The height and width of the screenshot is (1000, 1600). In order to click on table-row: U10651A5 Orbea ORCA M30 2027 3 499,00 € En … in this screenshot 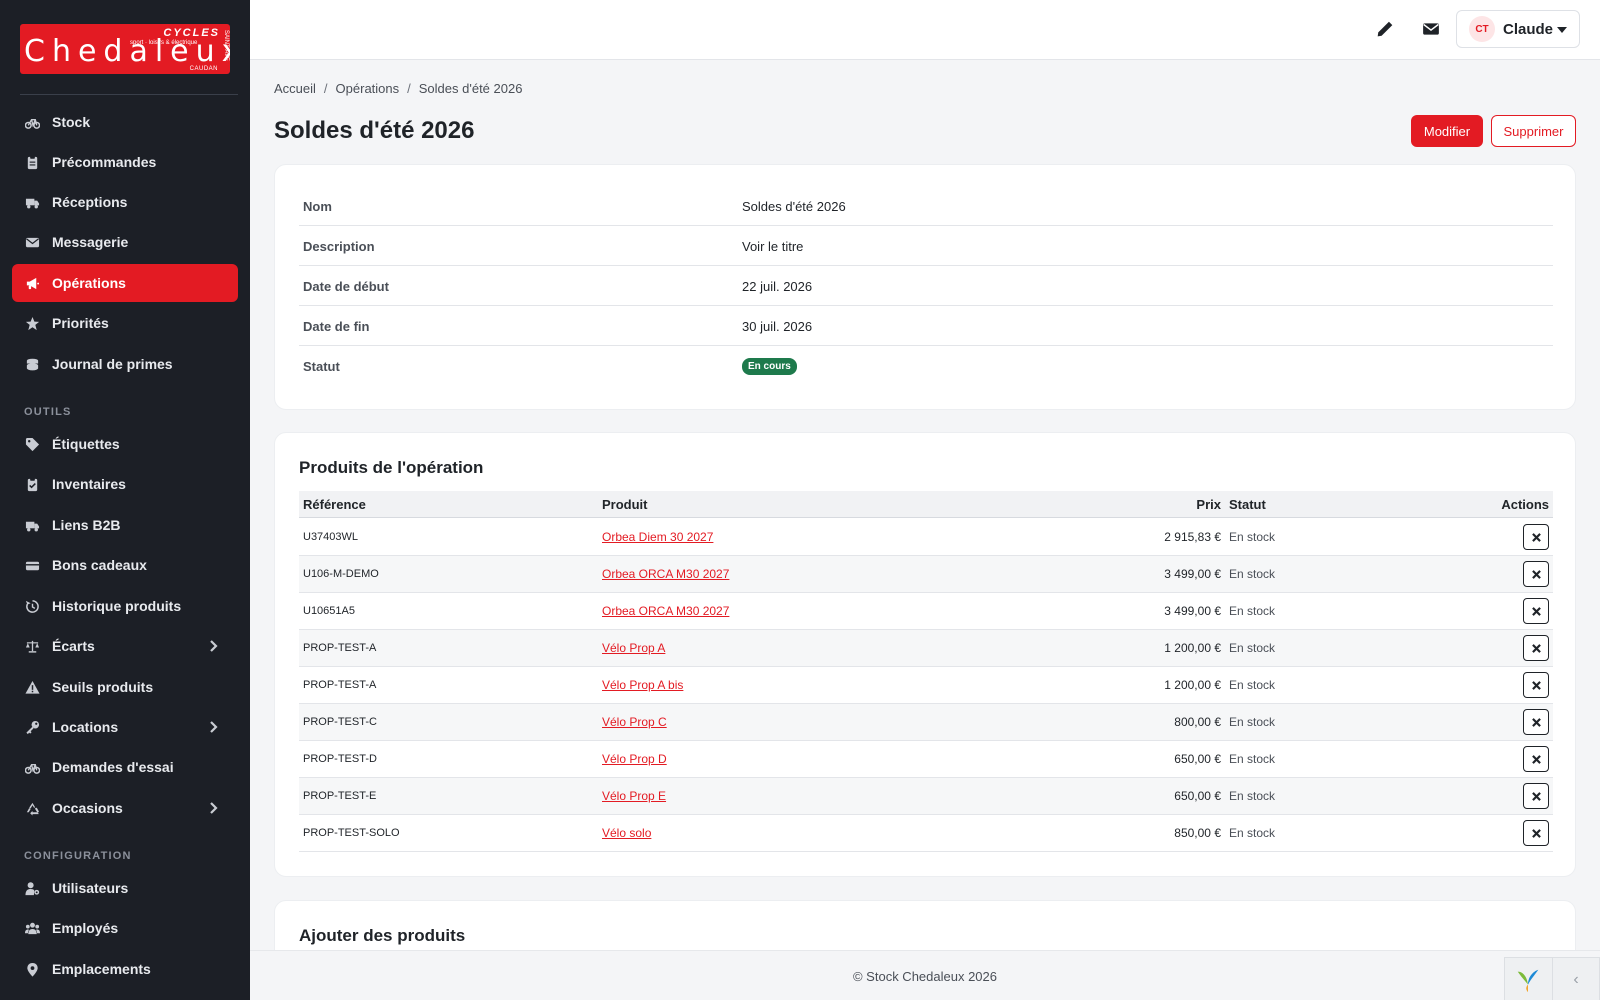, I will do `click(926, 611)`.